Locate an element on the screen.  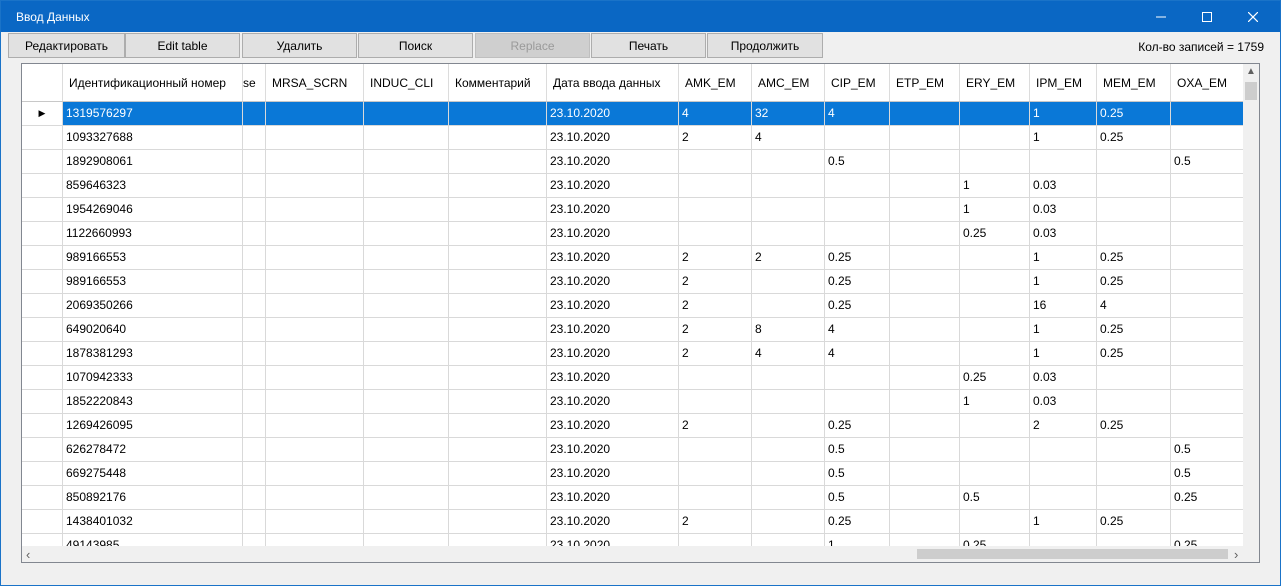
column-header: INDUC_CLI is located at coordinates (406, 82).